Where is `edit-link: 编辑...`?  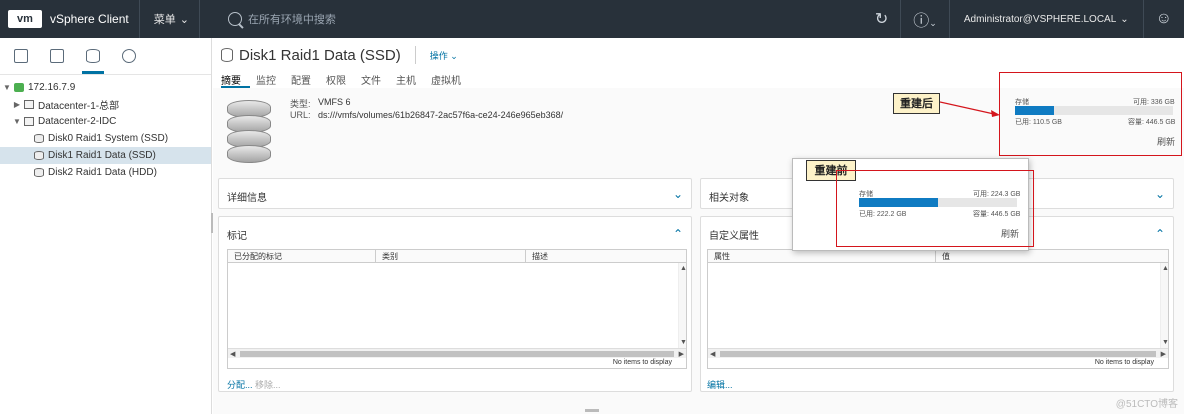 edit-link: 编辑... is located at coordinates (720, 384).